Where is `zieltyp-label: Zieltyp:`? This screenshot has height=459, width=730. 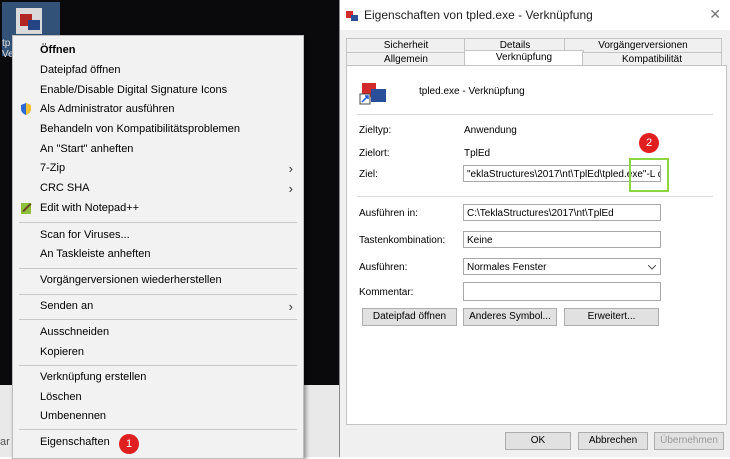
zieltyp-label: Zieltyp: is located at coordinates (375, 130).